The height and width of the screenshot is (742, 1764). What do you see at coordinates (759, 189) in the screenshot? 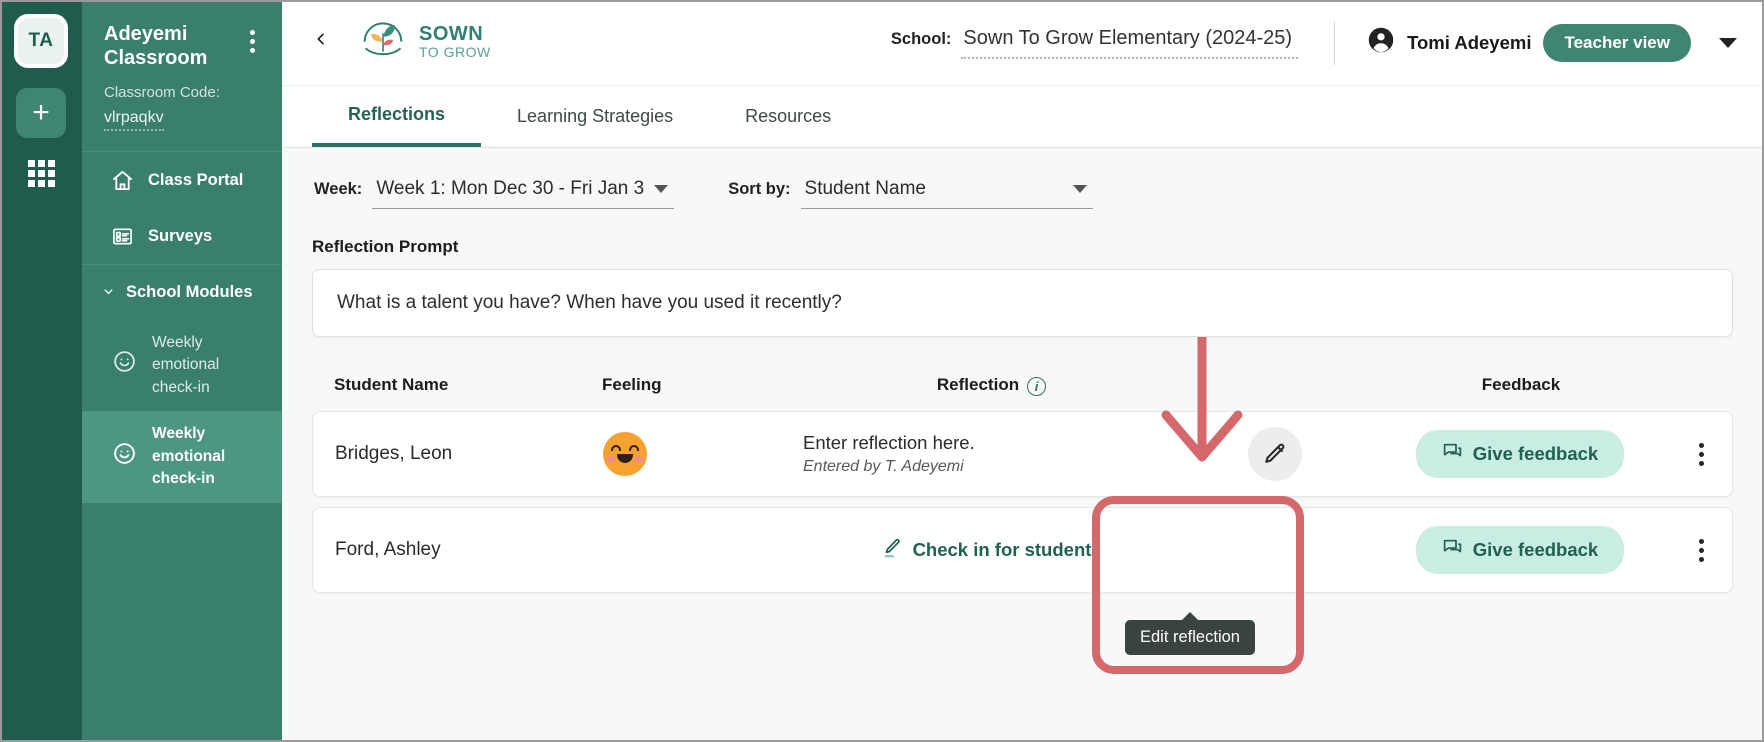
I see `sort-label: Sort by:` at bounding box center [759, 189].